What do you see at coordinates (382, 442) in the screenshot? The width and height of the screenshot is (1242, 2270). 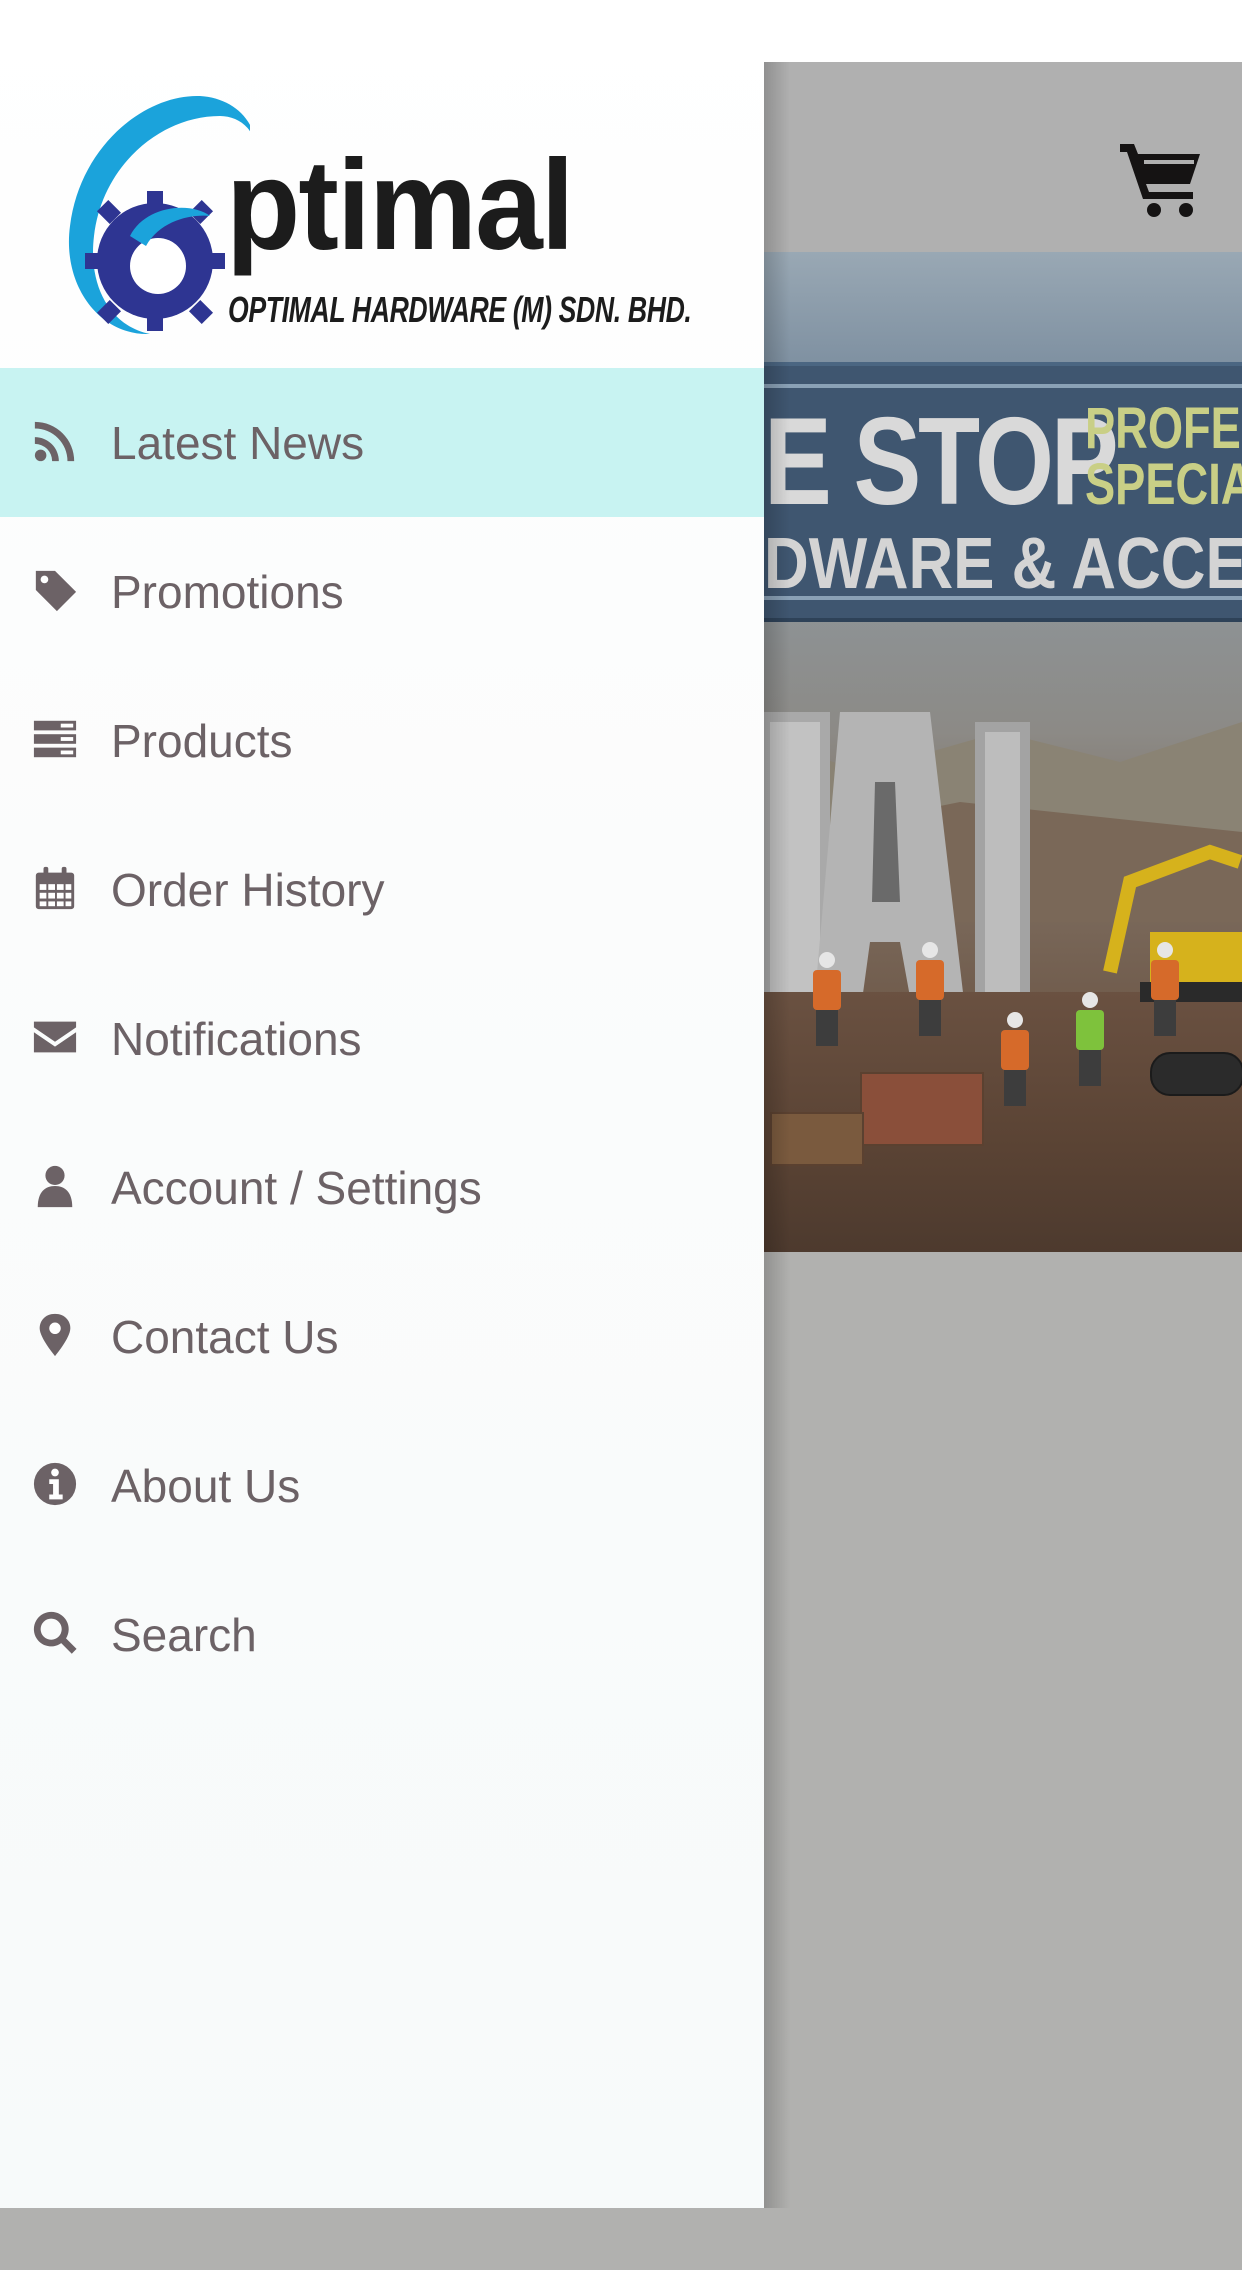 I see `menu-item-latest-news: Latest News` at bounding box center [382, 442].